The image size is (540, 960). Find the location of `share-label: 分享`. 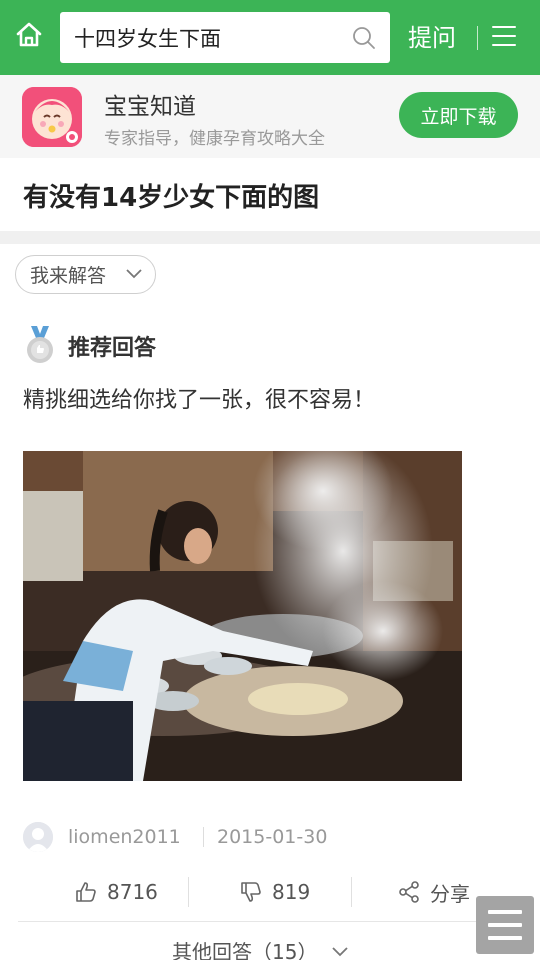

share-label: 分享 is located at coordinates (450, 893).